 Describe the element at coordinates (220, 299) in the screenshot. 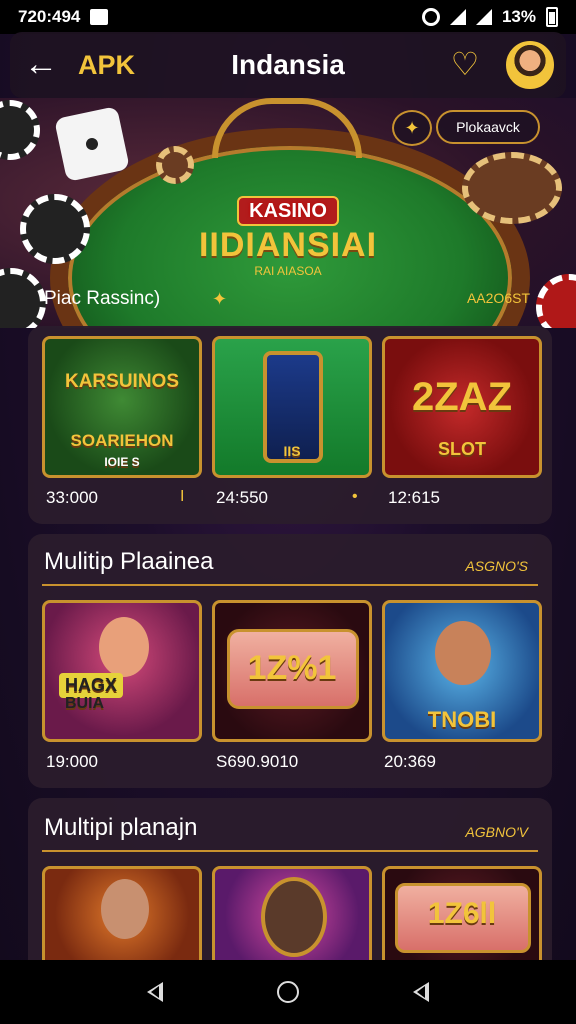

I see `sparkle-icon: ✦` at that location.